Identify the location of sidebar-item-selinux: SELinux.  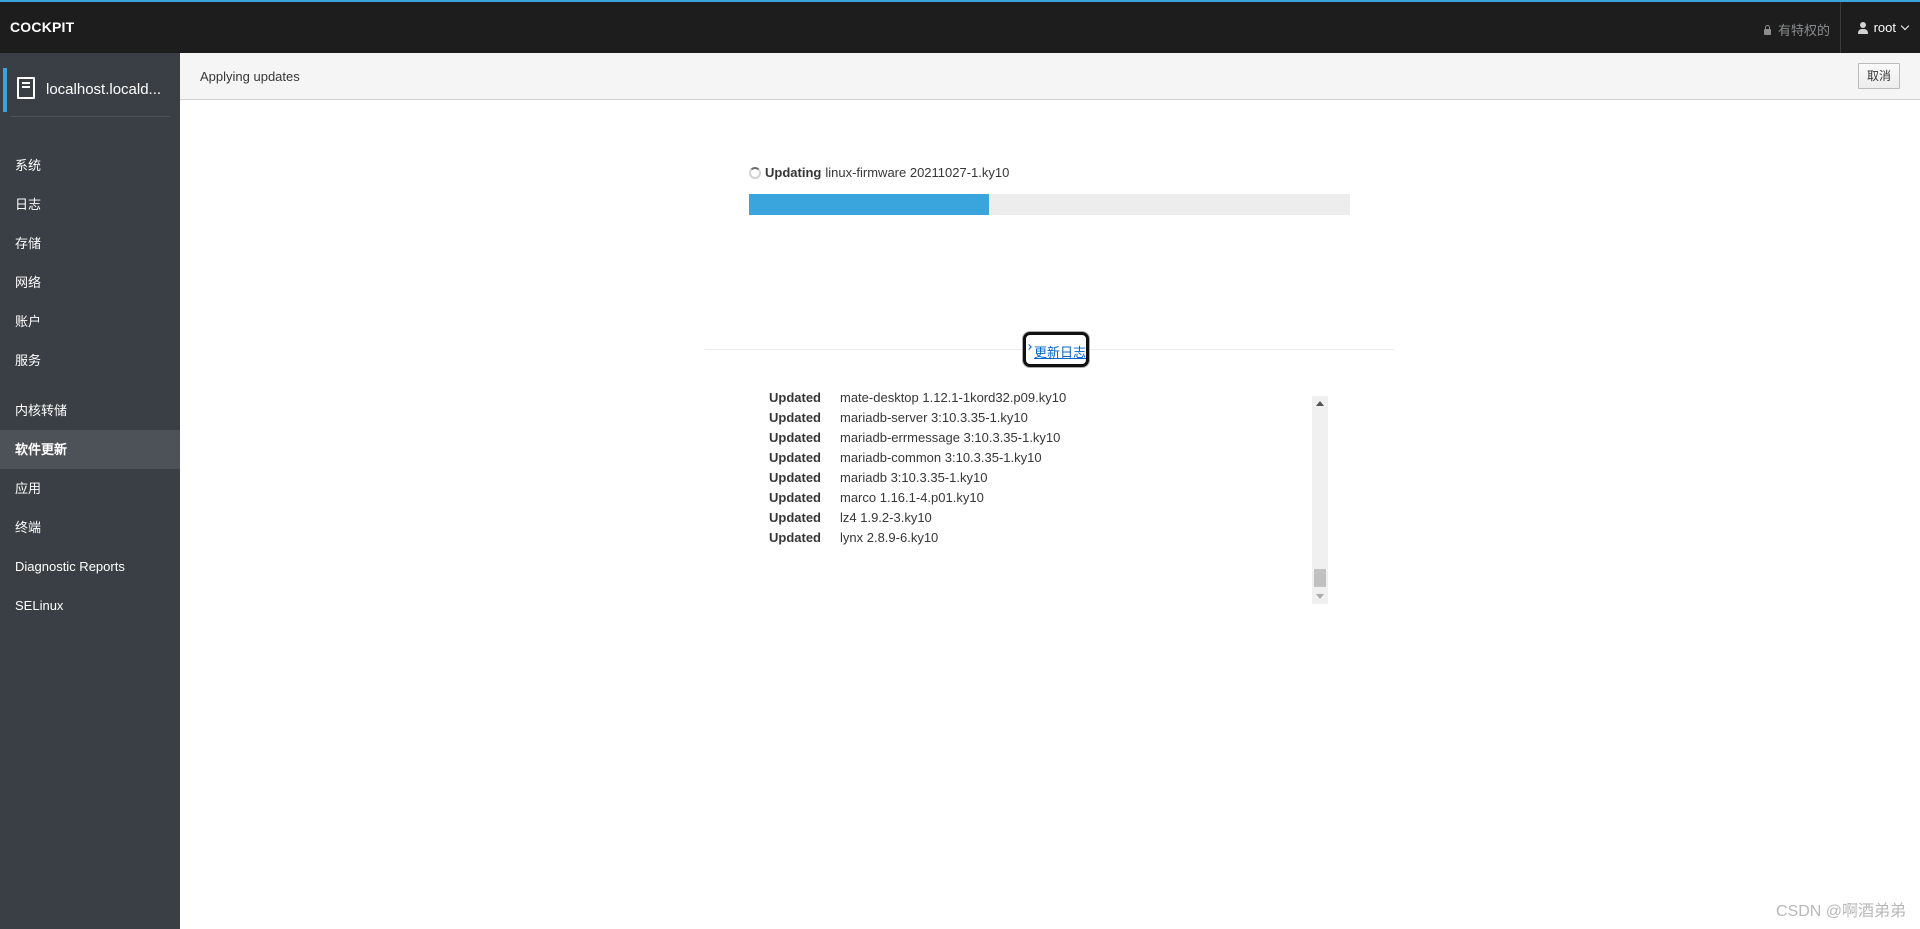
(90, 605).